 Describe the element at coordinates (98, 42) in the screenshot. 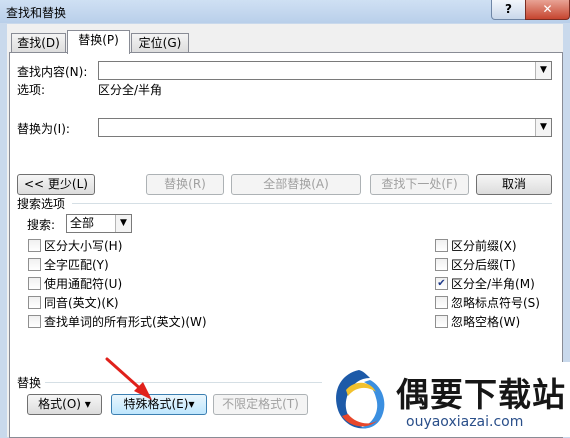

I see `tab-replace: 替换(P)` at that location.